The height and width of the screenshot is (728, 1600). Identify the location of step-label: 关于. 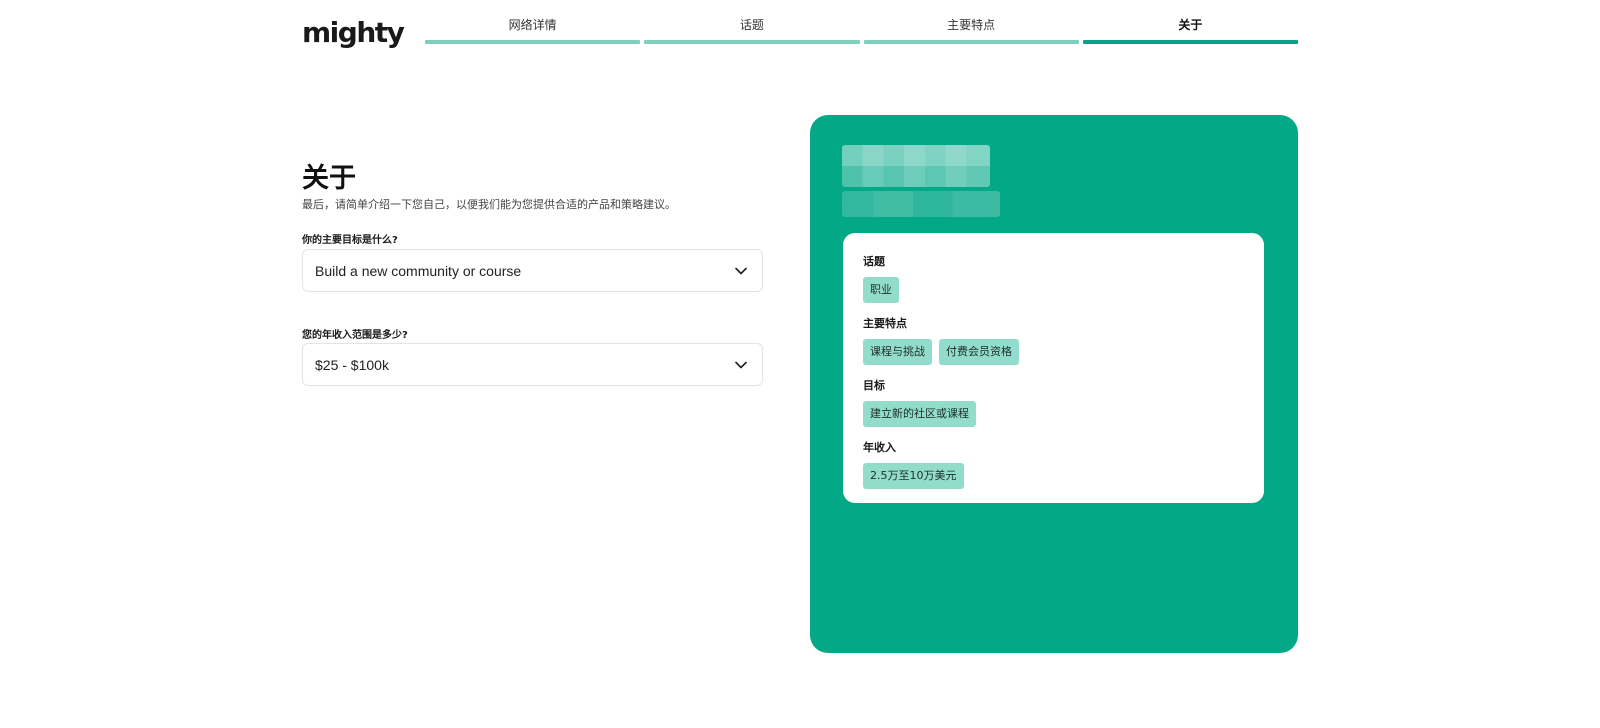
(1190, 25).